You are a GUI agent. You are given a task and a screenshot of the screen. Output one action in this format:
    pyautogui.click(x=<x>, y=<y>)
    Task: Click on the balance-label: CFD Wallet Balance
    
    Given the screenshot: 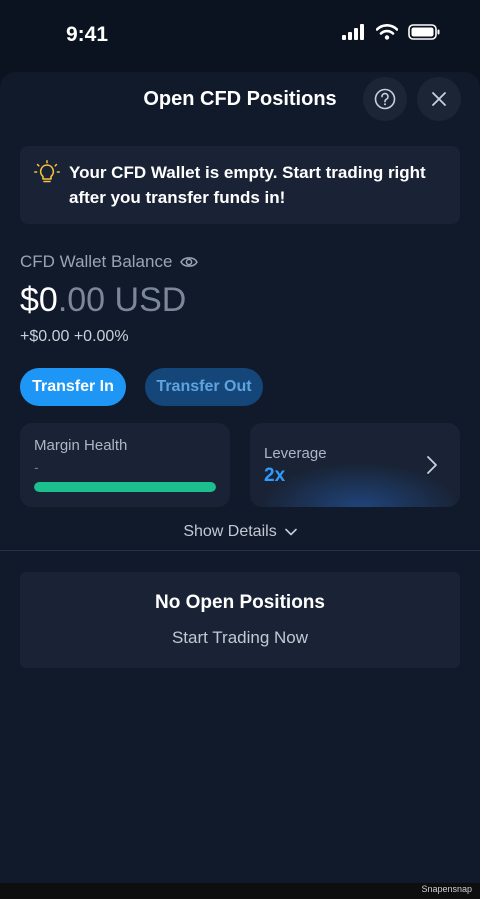 What is the action you would take?
    pyautogui.click(x=96, y=261)
    